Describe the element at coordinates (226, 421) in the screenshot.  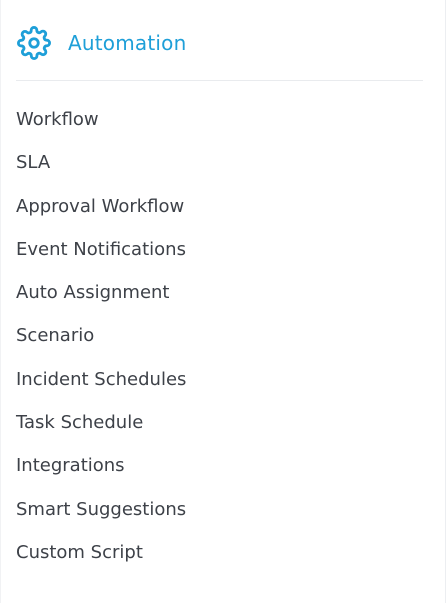
I see `menu-item-task-schedule: Task Schedule` at that location.